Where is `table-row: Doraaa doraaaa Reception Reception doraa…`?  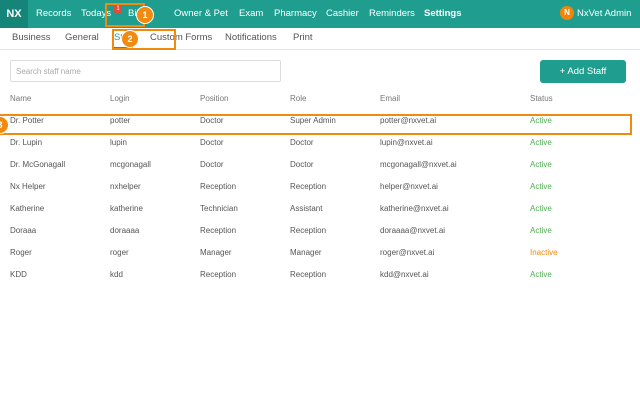
table-row: Doraaa doraaaa Reception Reception doraa… is located at coordinates (320, 231).